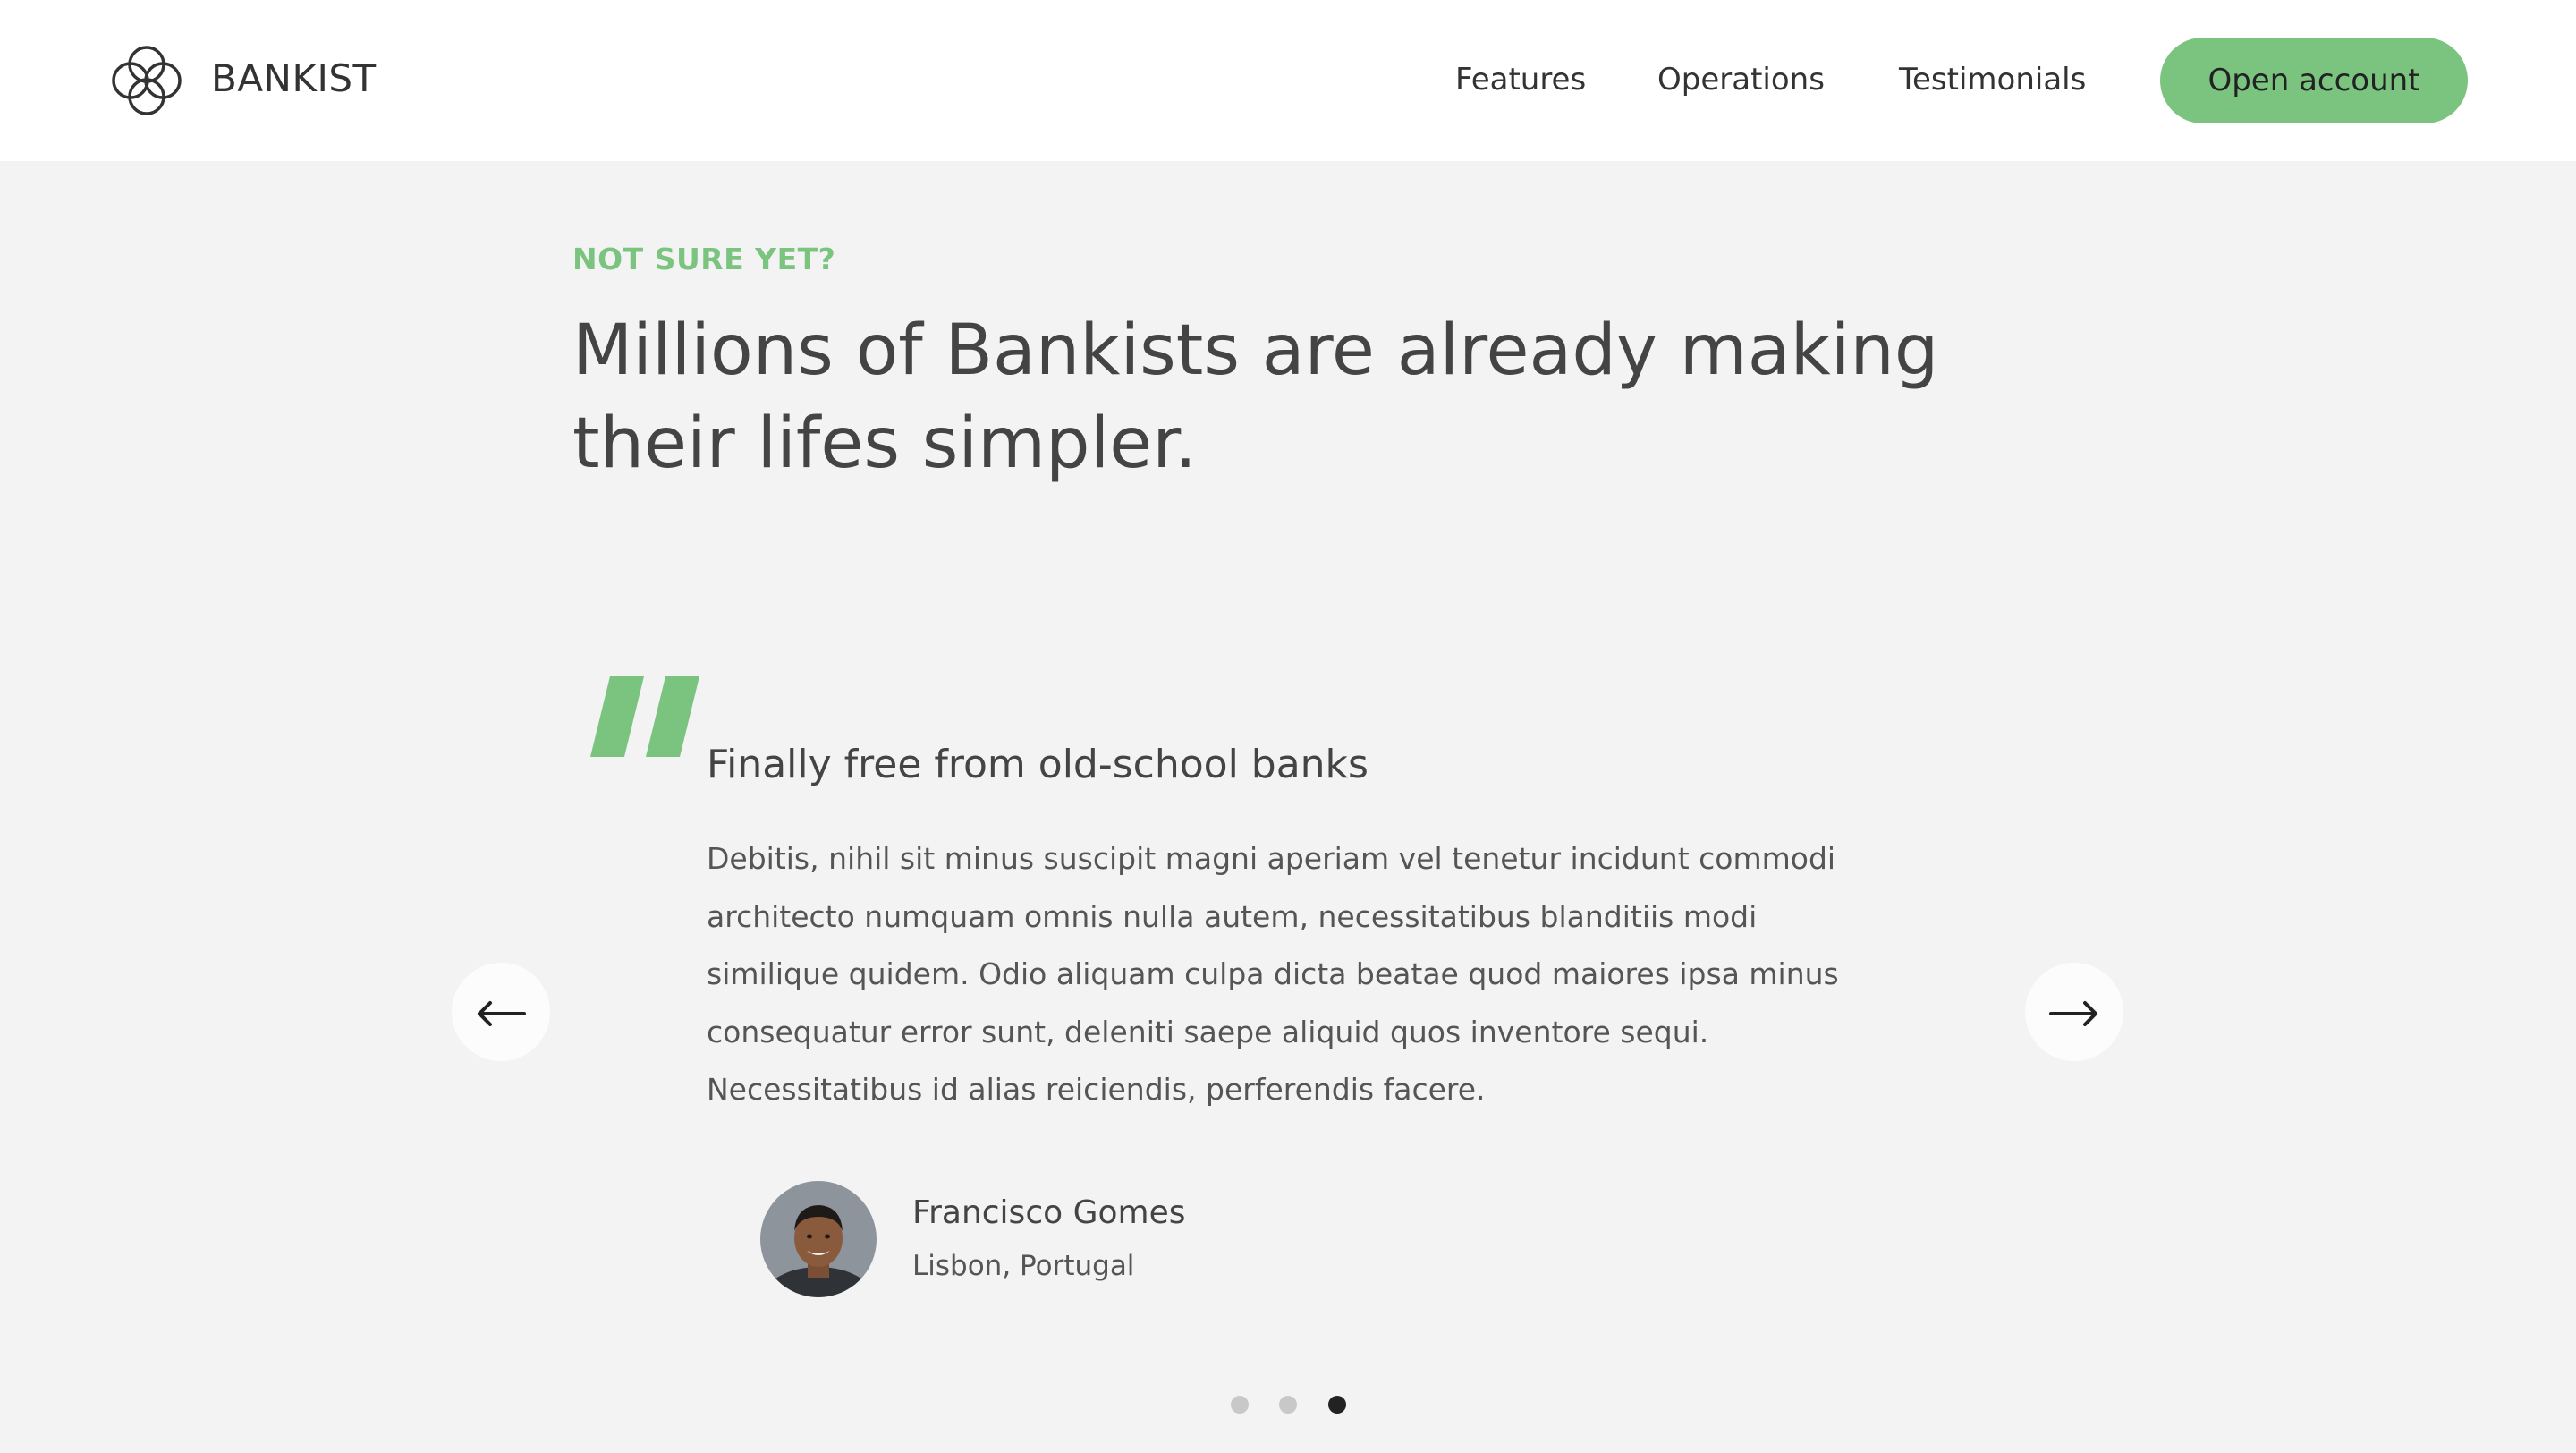 The height and width of the screenshot is (1453, 2576). I want to click on author-name: Francisco Gomes, so click(1049, 1212).